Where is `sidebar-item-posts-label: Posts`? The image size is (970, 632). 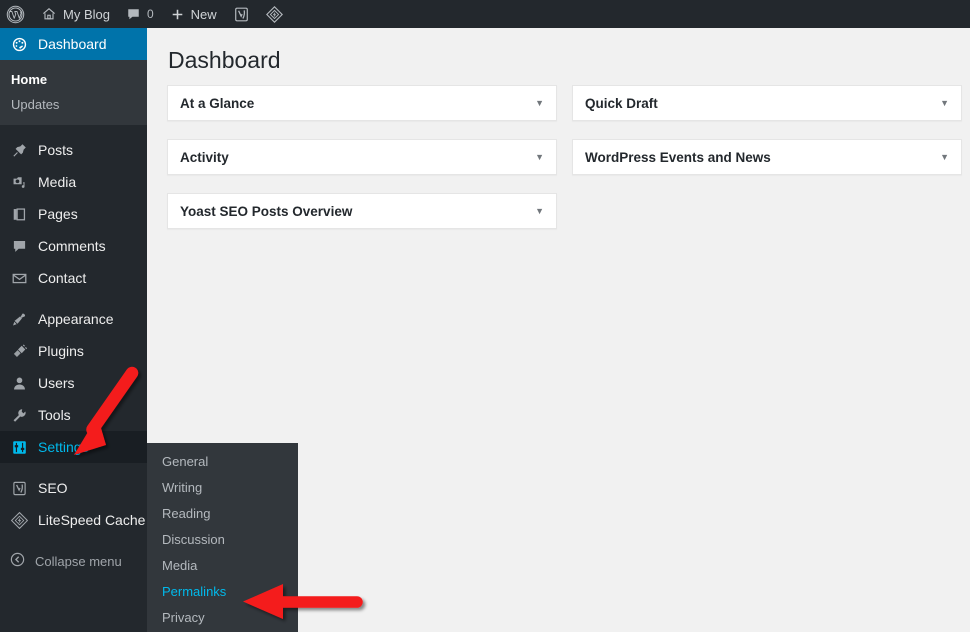
sidebar-item-posts-label: Posts is located at coordinates (56, 150).